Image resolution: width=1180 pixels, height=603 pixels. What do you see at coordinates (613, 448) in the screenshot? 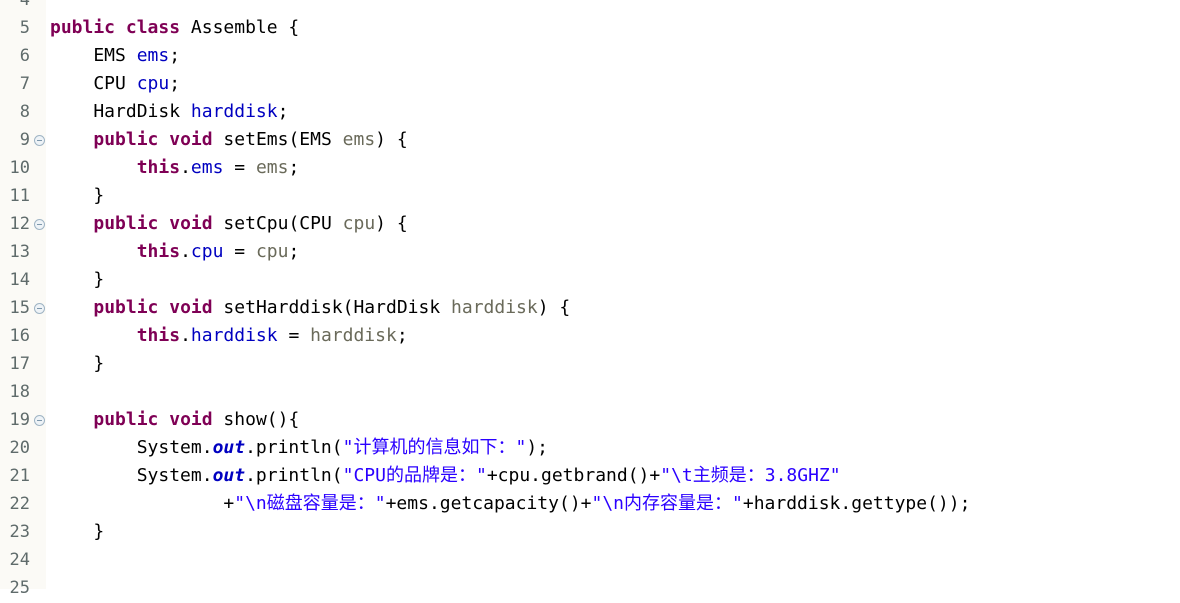
I see `code-line: System.out.println("计算机的信息如下：");` at bounding box center [613, 448].